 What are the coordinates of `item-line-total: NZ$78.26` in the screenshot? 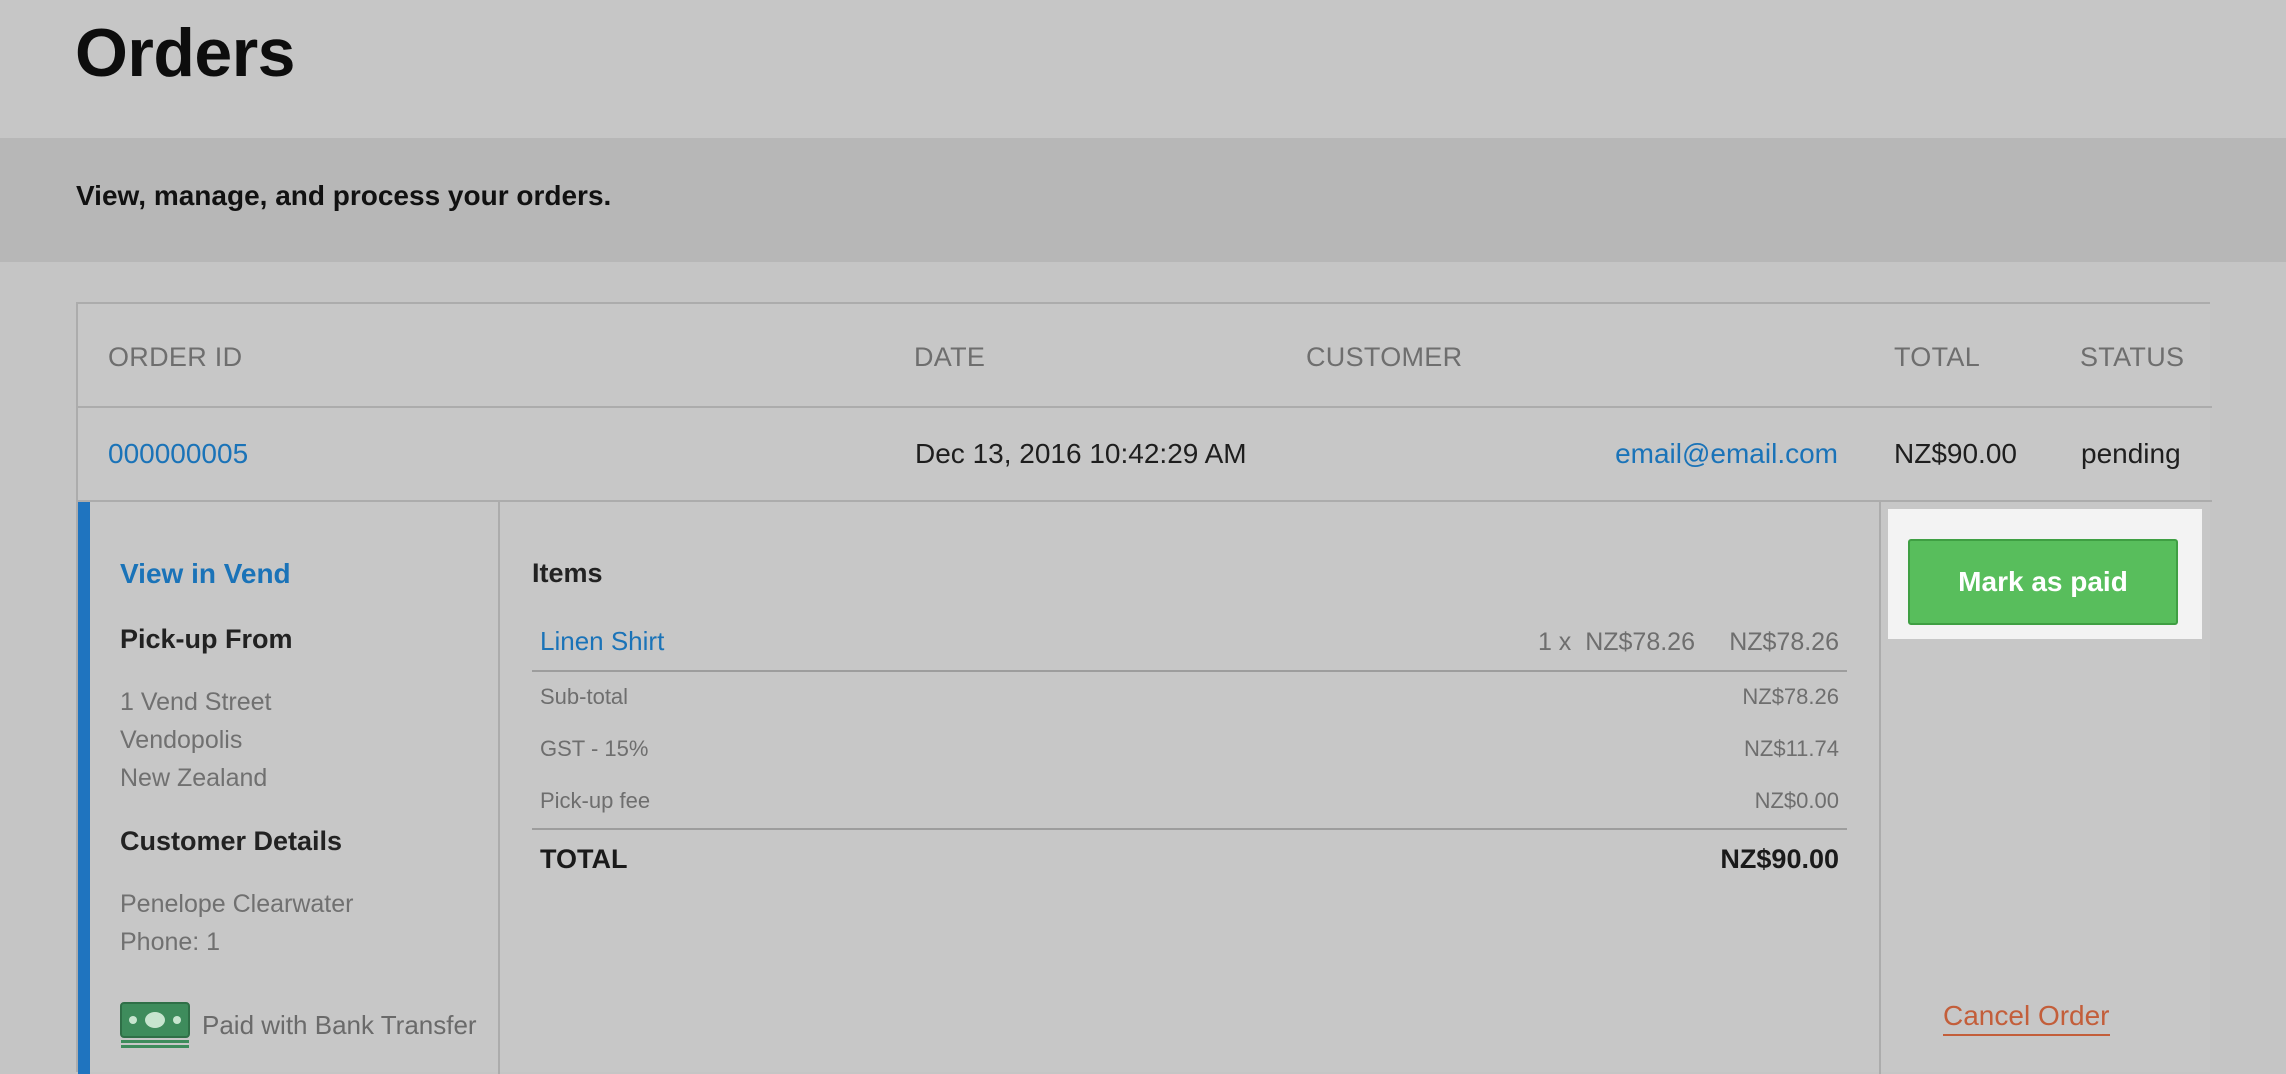 It's located at (1784, 642).